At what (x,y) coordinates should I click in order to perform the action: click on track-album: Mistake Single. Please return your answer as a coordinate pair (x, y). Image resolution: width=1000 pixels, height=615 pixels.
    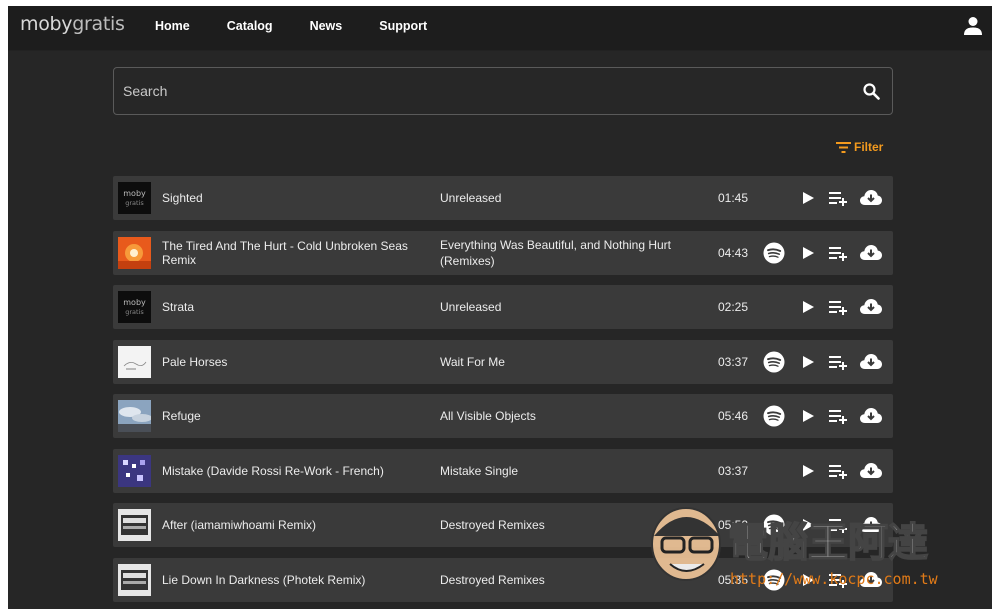
    Looking at the image, I should click on (560, 471).